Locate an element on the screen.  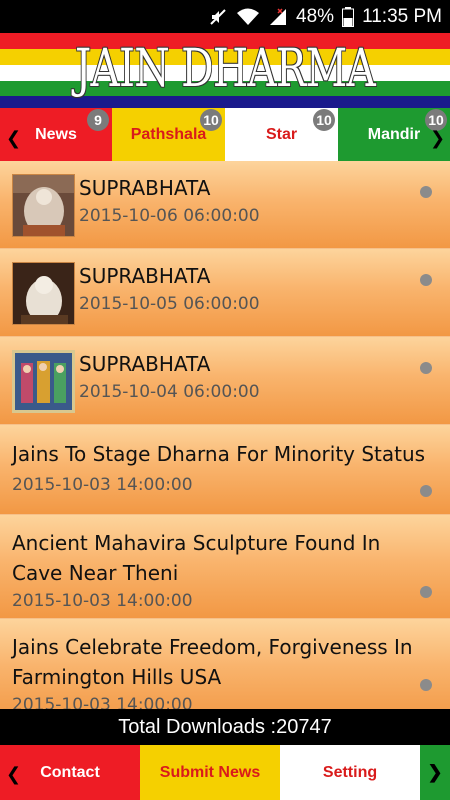
battery-icon is located at coordinates (348, 16).